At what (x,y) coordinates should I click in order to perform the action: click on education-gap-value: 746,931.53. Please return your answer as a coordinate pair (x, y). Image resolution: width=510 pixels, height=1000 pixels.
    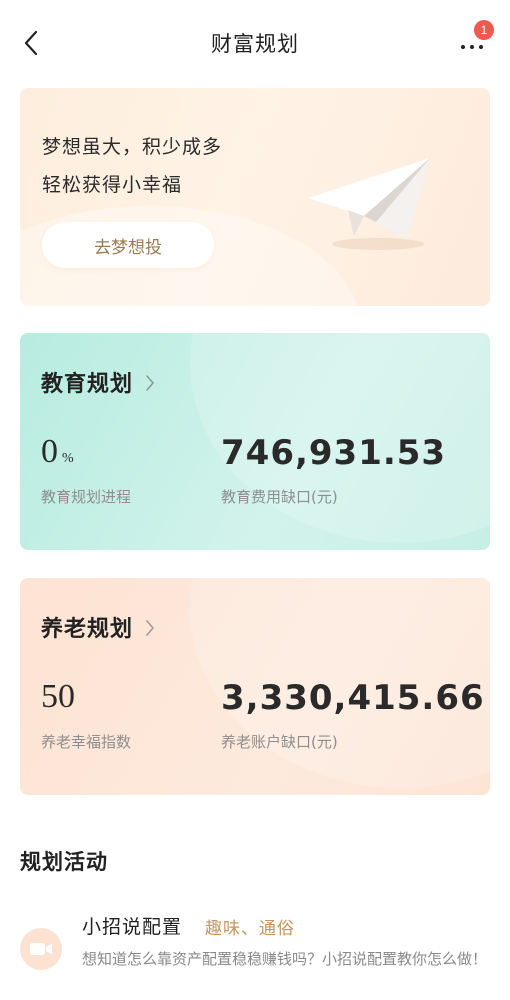
    Looking at the image, I should click on (334, 453).